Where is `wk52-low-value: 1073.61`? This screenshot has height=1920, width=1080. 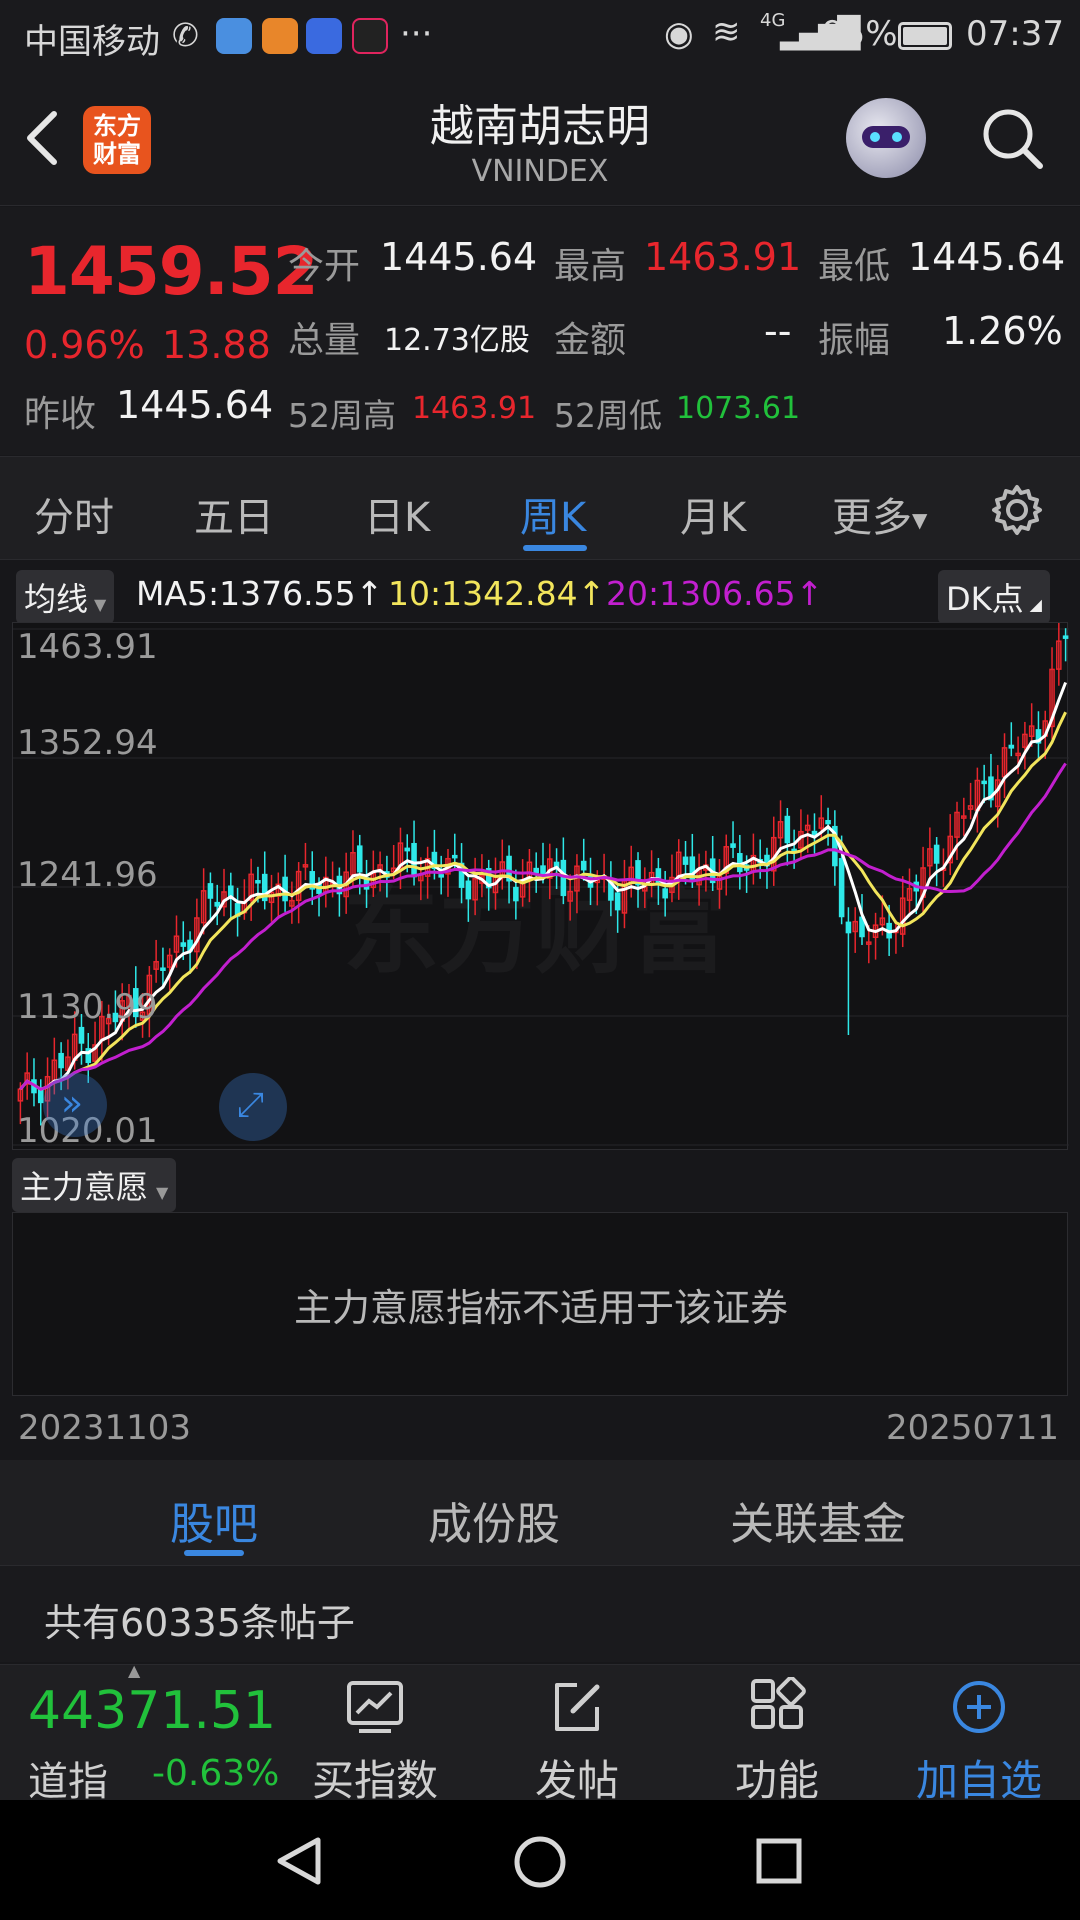
wk52-low-value: 1073.61 is located at coordinates (738, 408).